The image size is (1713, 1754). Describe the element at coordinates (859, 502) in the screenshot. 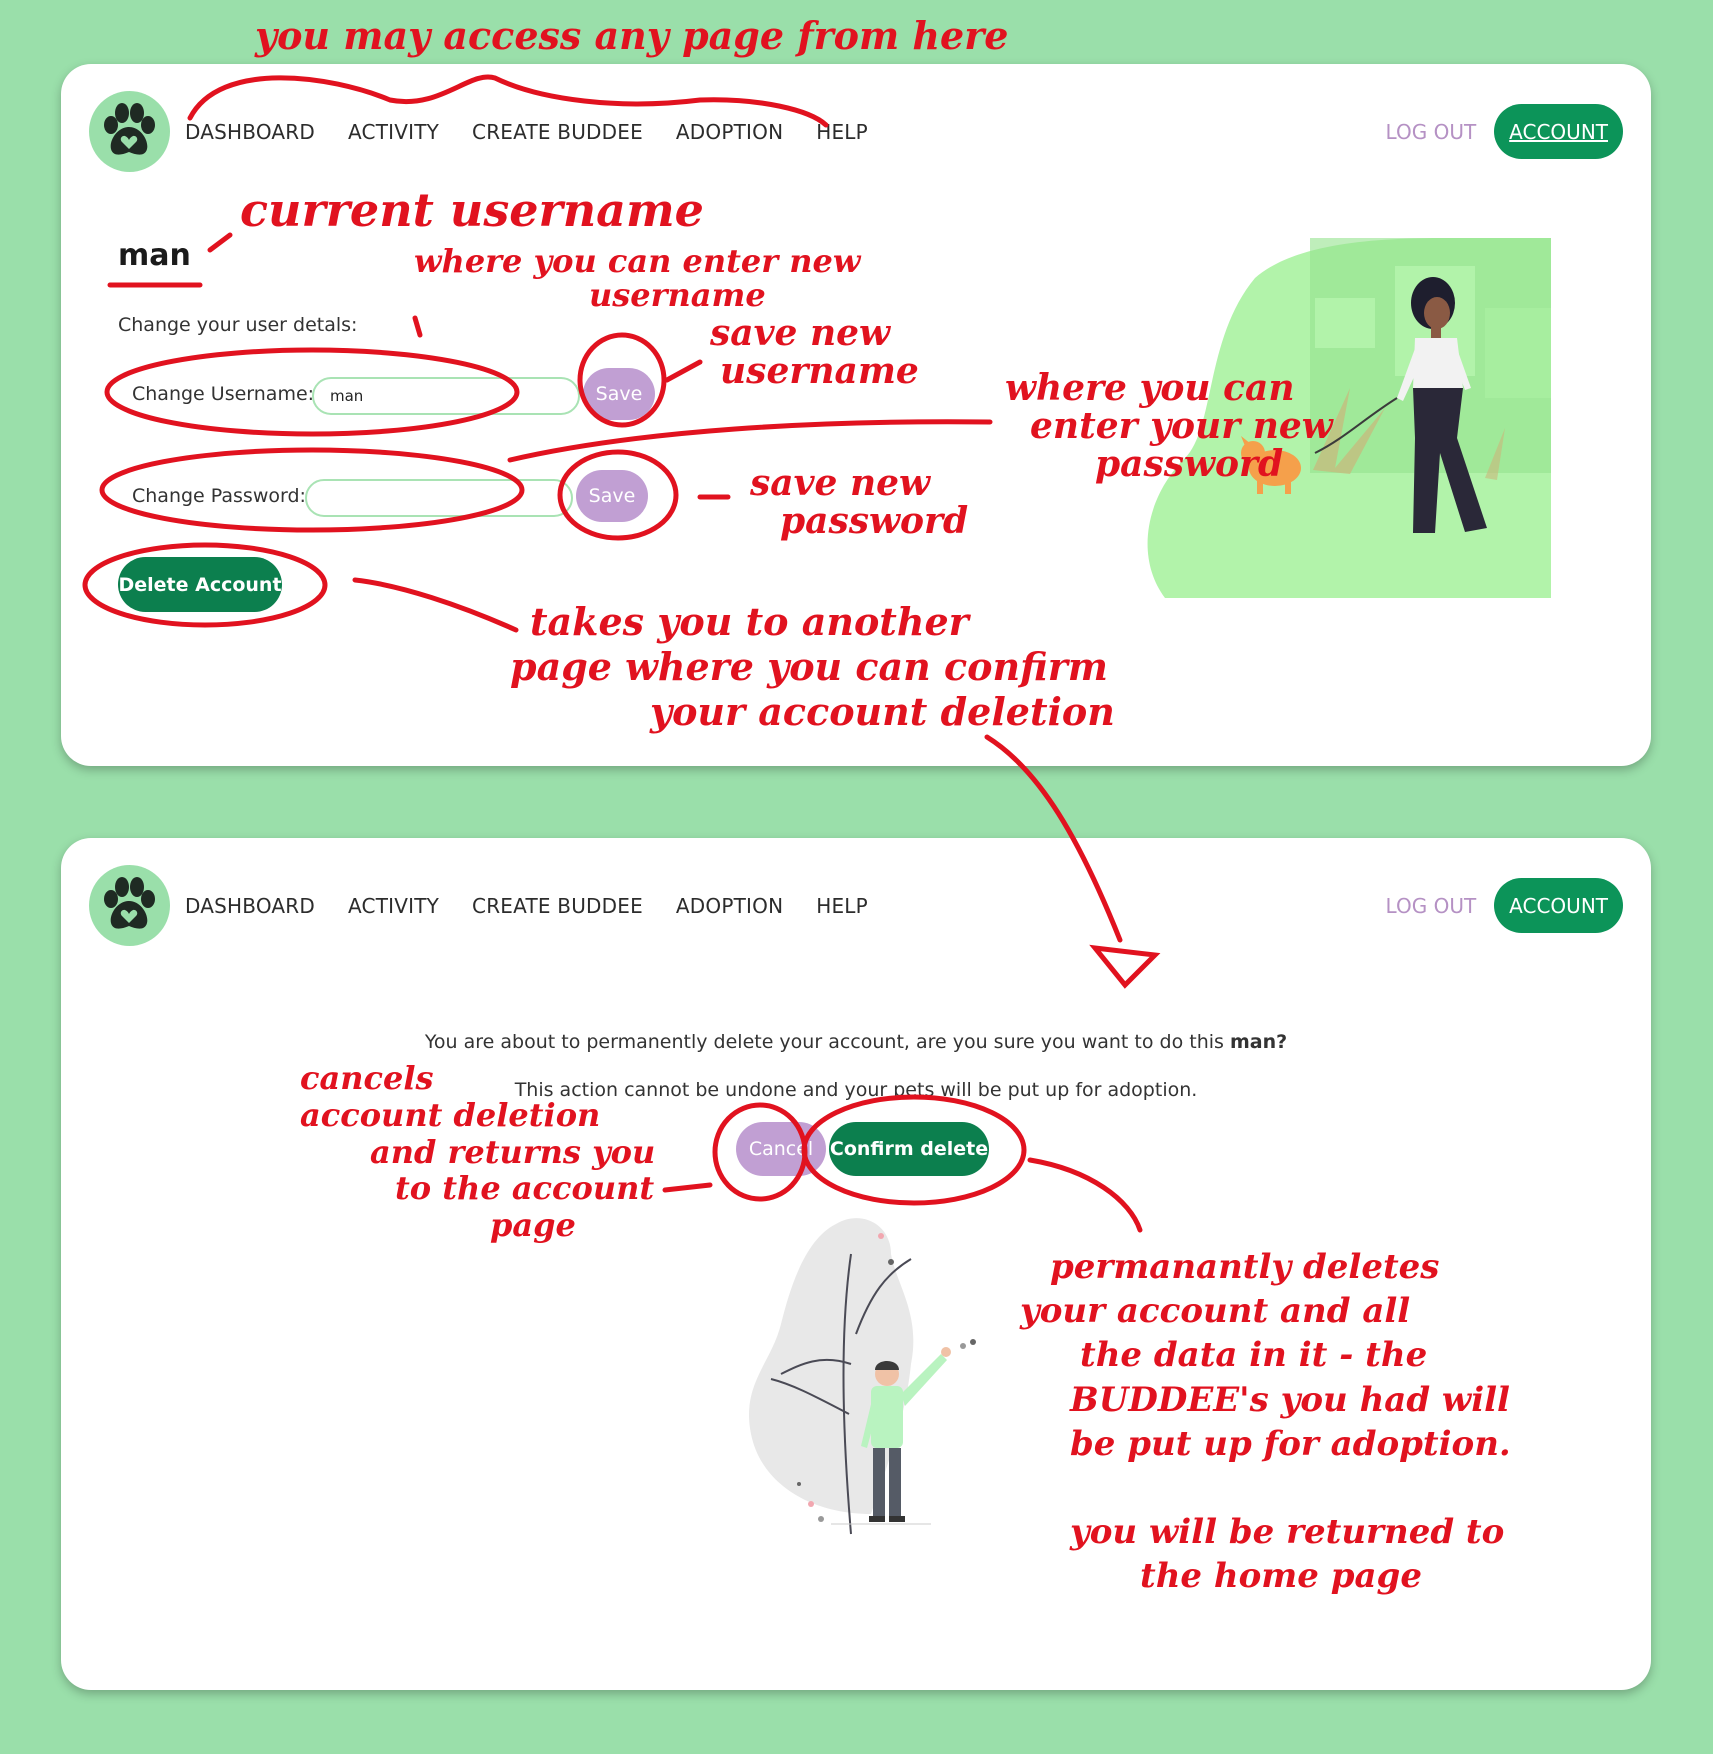

I see `annotation-save-password: save new password` at that location.